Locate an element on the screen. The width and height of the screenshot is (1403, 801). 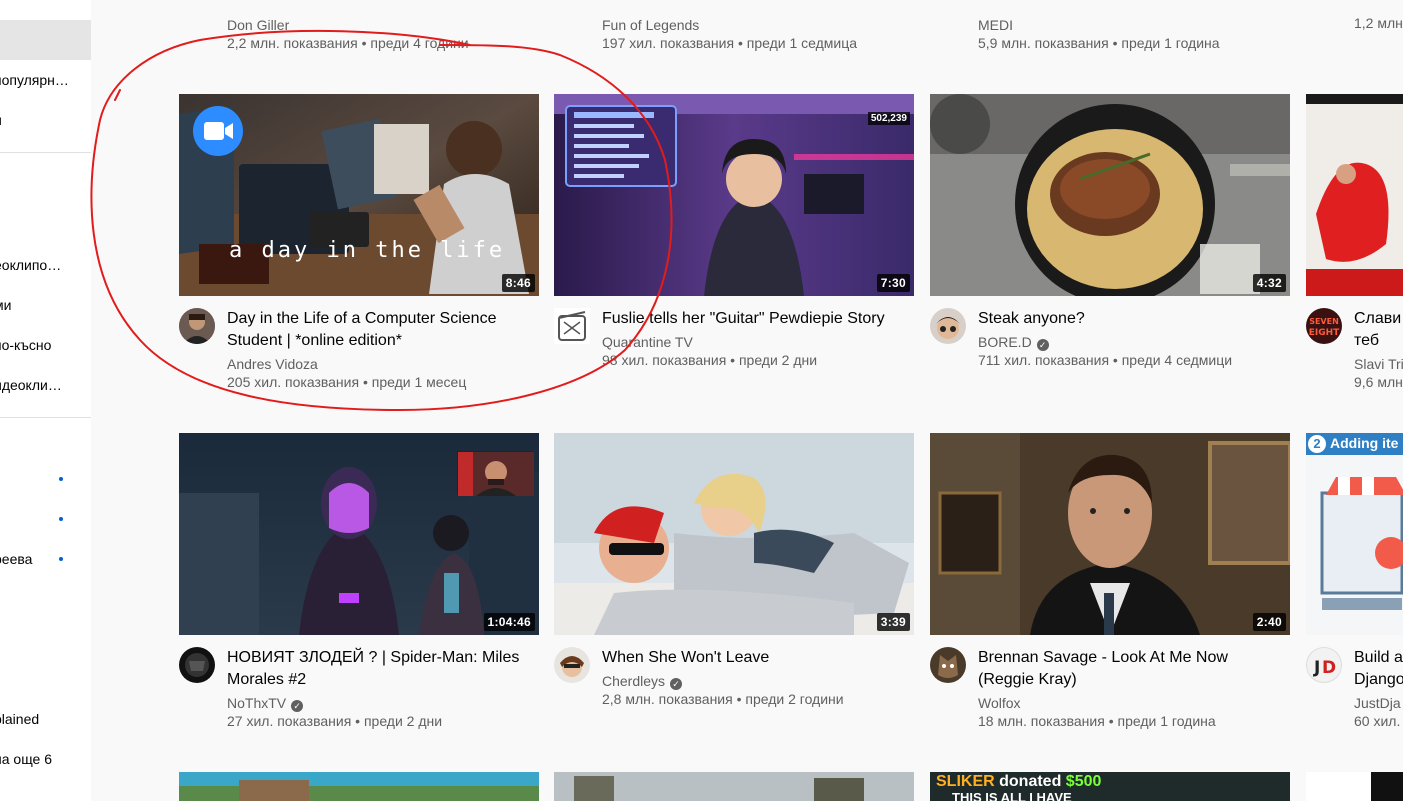
check-icon: ✓ is located at coordinates (297, 706).